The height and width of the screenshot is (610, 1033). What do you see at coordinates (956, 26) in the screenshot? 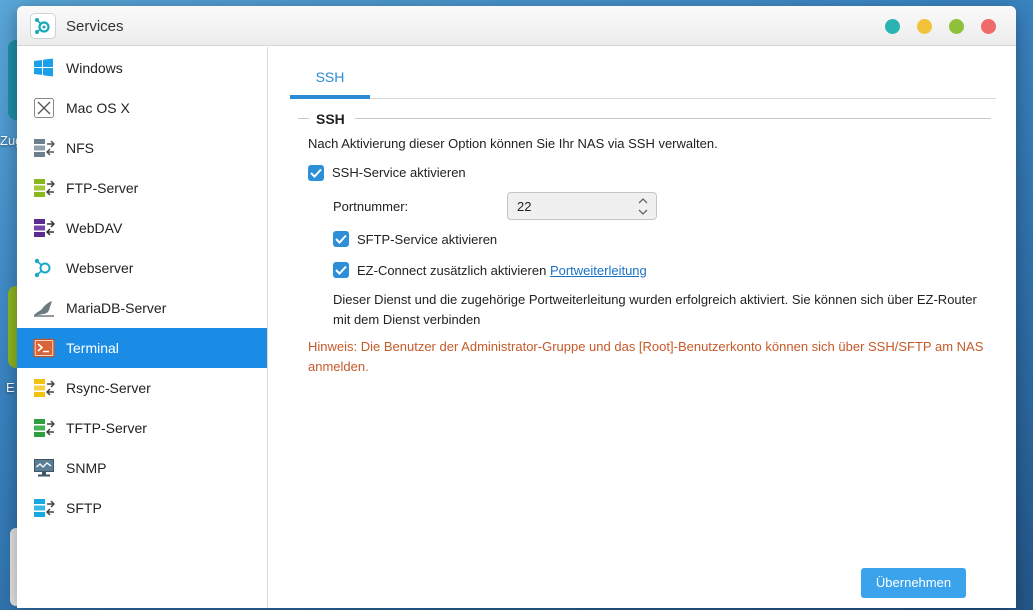
I see `maximize-button` at bounding box center [956, 26].